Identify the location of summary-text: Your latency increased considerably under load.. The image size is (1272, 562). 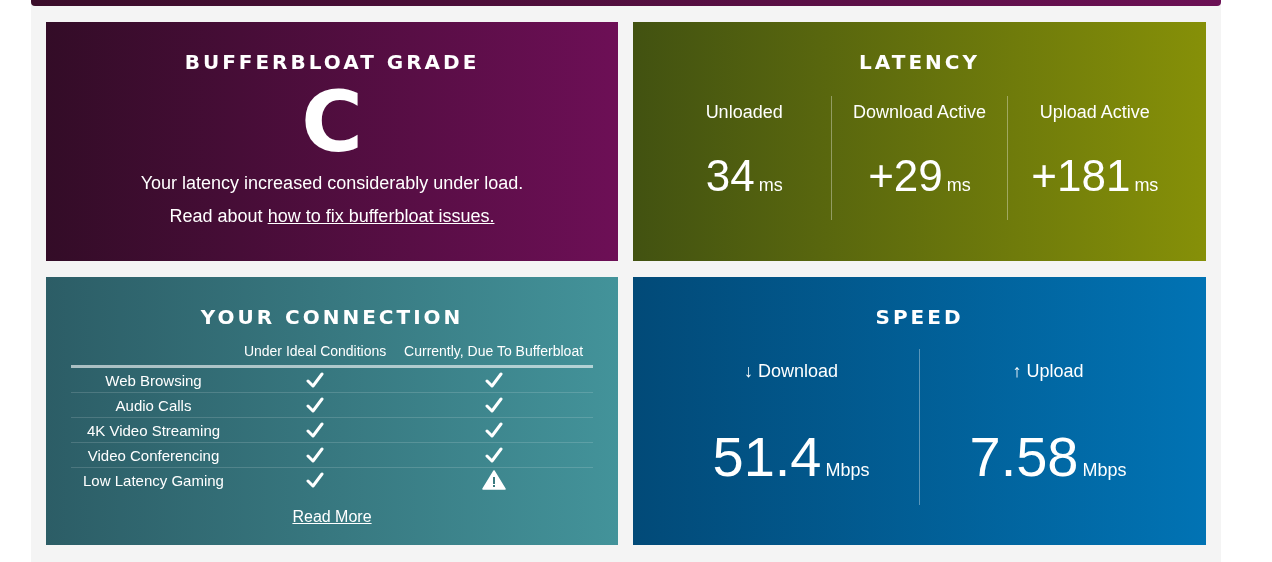
(332, 183).